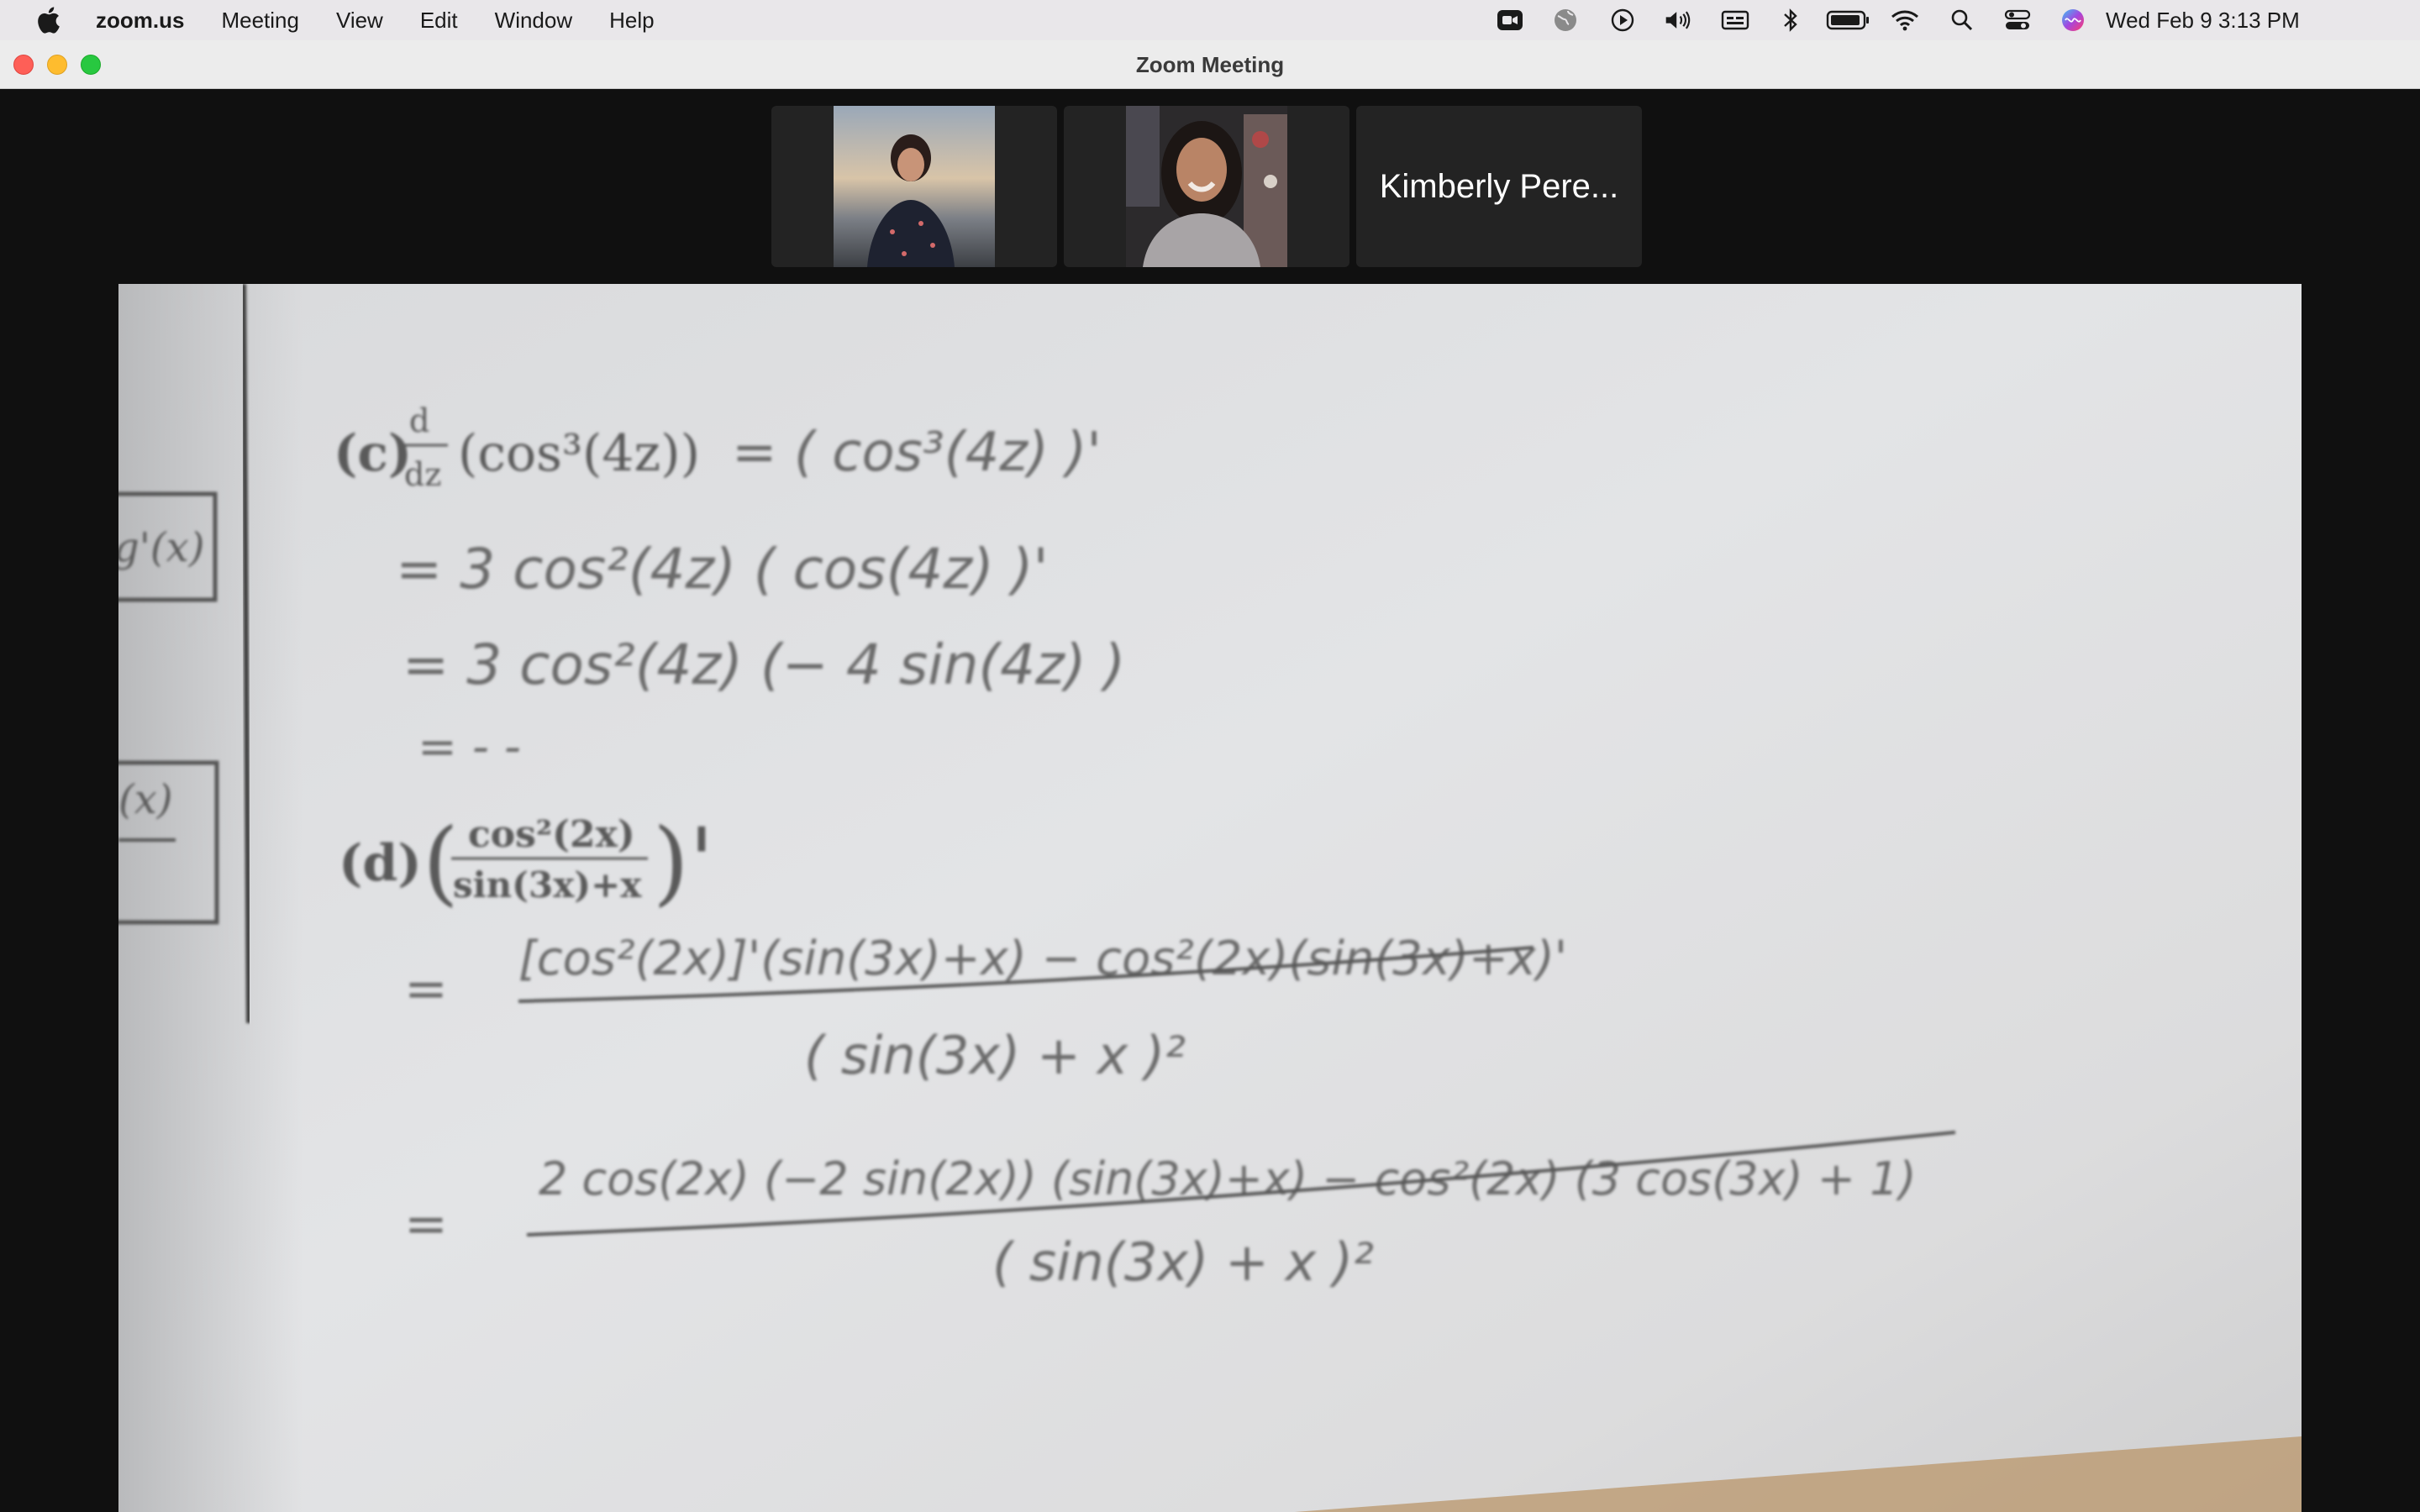 Image resolution: width=2420 pixels, height=1512 pixels. I want to click on spotlight-search-icon, so click(1962, 20).